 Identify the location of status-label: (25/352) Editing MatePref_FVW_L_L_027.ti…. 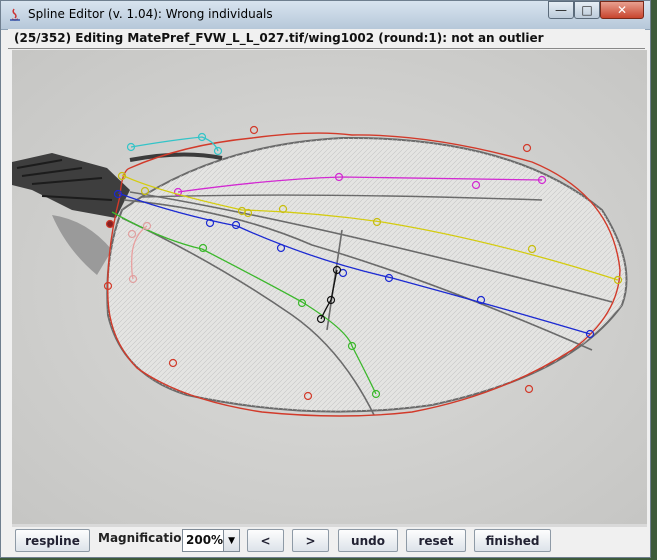
(326, 39).